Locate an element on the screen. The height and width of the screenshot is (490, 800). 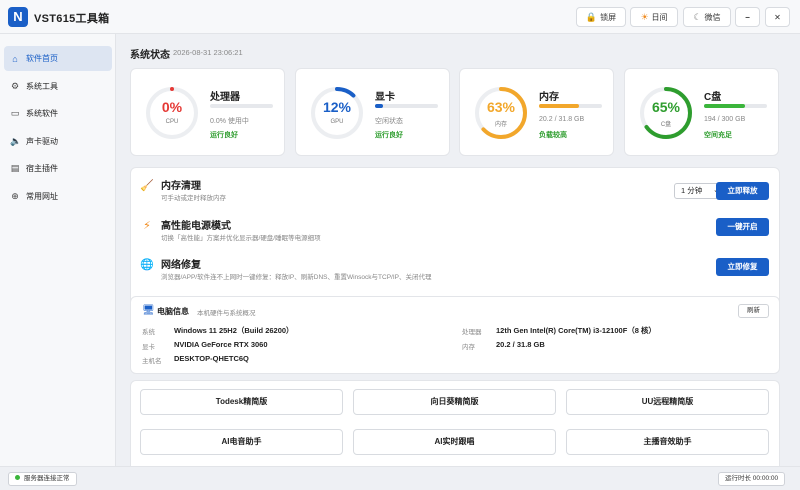
memory-label: 内存 is located at coordinates (468, 347).